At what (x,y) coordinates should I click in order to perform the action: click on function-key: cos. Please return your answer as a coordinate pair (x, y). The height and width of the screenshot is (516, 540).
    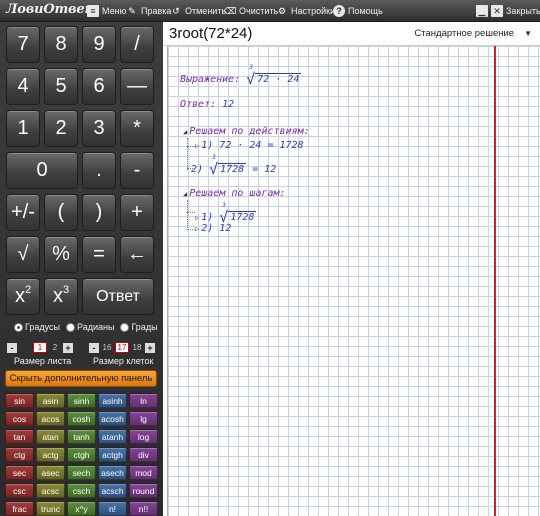
    Looking at the image, I should click on (19, 418).